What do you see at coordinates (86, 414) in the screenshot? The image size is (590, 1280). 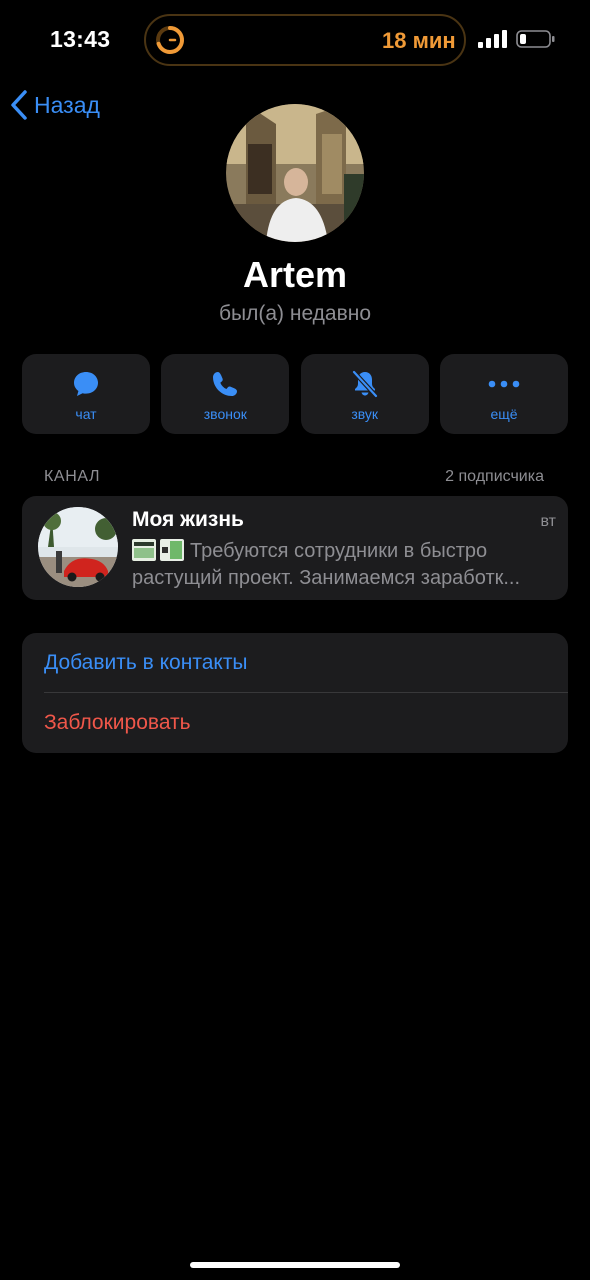 I see `chat-button-label: чат` at bounding box center [86, 414].